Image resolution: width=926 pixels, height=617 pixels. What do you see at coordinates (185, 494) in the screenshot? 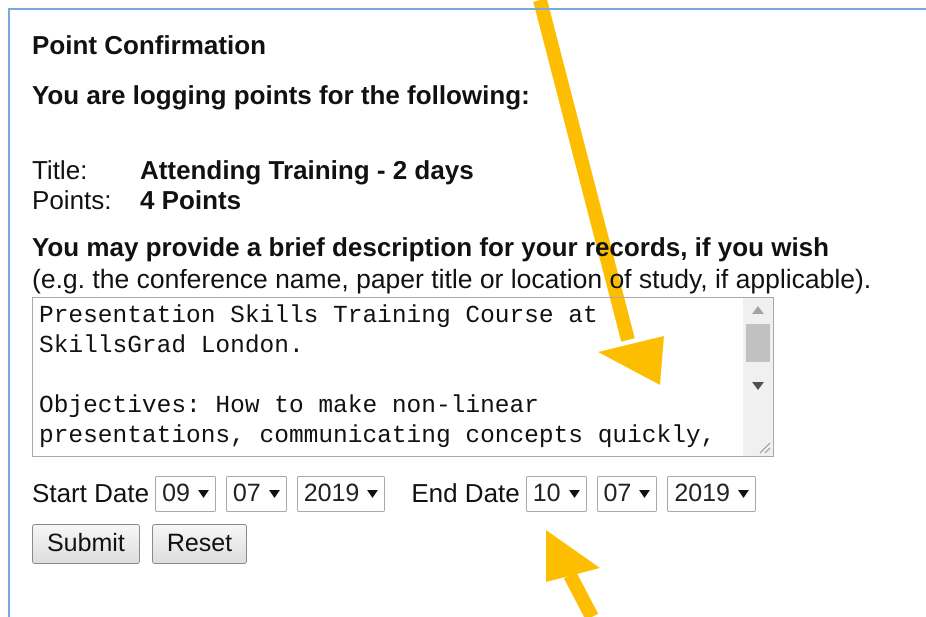
I see `dropdown: 09` at bounding box center [185, 494].